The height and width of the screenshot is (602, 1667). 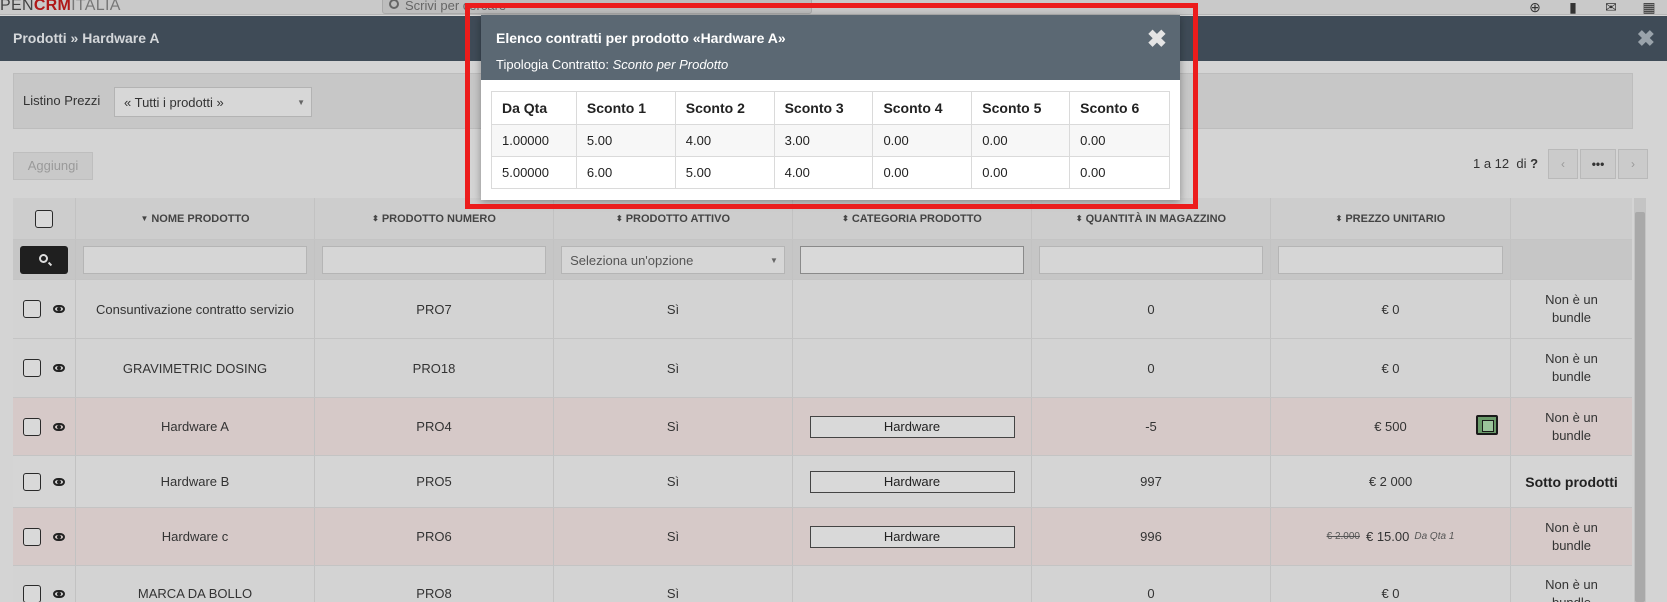 I want to click on prev-page-button: ‹, so click(x=1563, y=164).